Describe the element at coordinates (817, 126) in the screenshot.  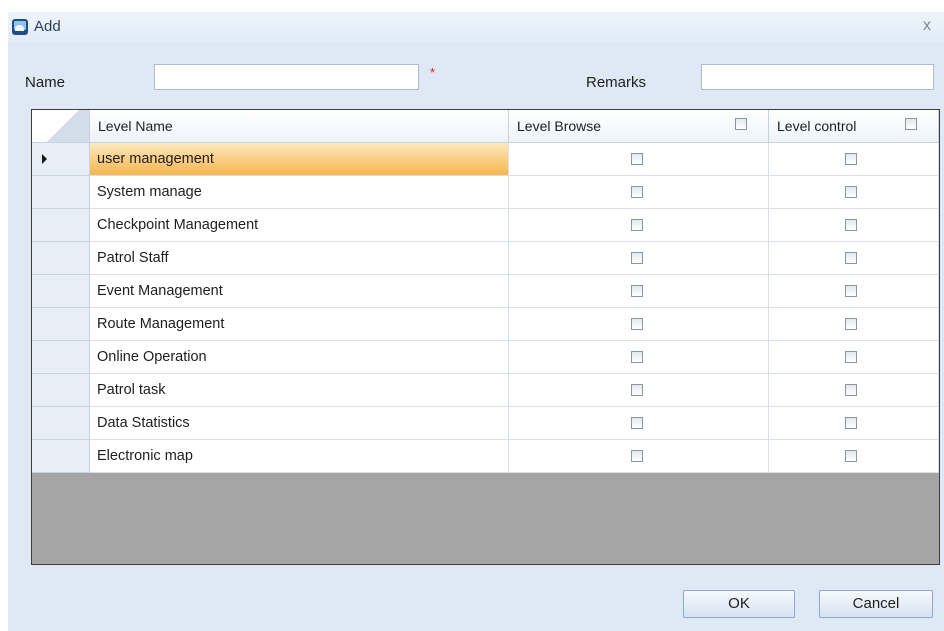
I see `column-label: Level control` at that location.